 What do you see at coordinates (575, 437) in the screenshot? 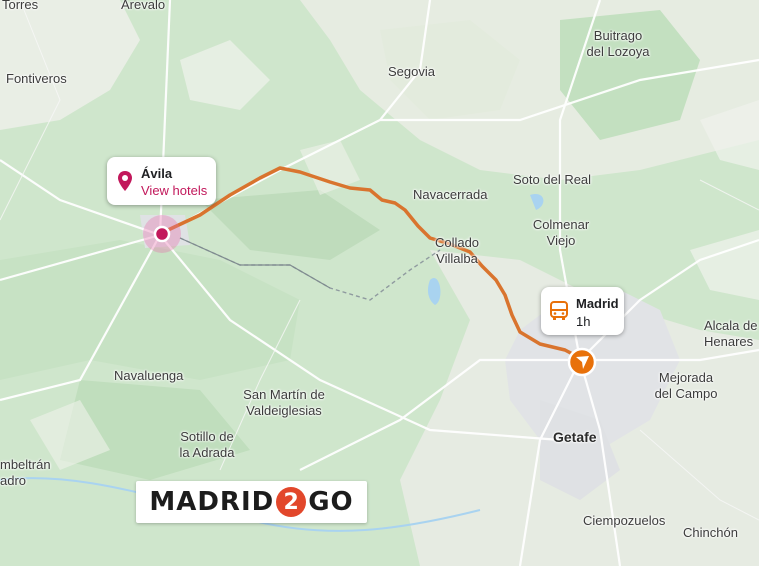
I see `place-label-getafe: Getafe` at bounding box center [575, 437].